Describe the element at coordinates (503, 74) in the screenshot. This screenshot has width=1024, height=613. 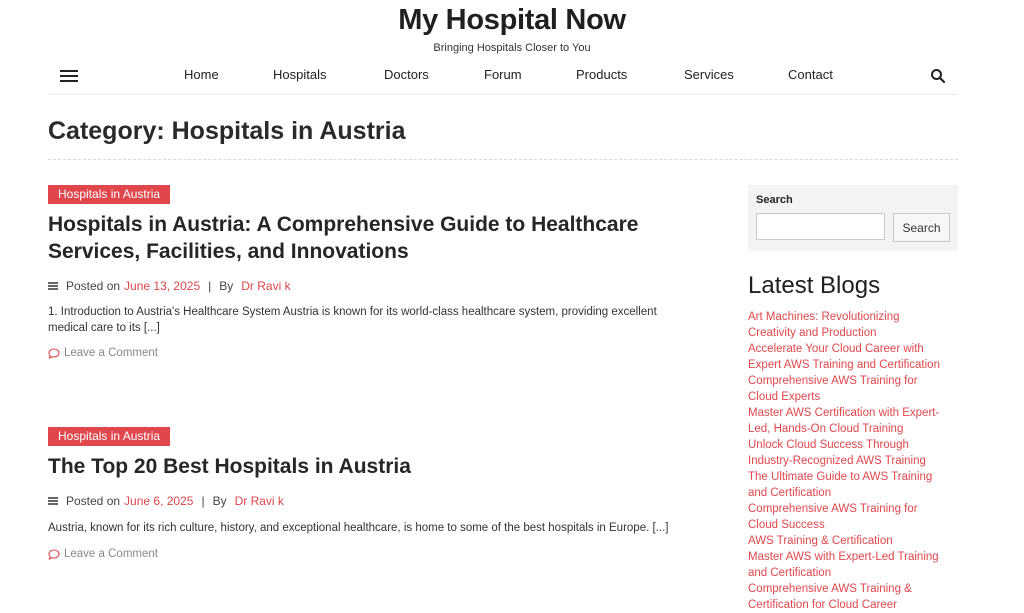
I see `nav-item-forum: Forum` at that location.